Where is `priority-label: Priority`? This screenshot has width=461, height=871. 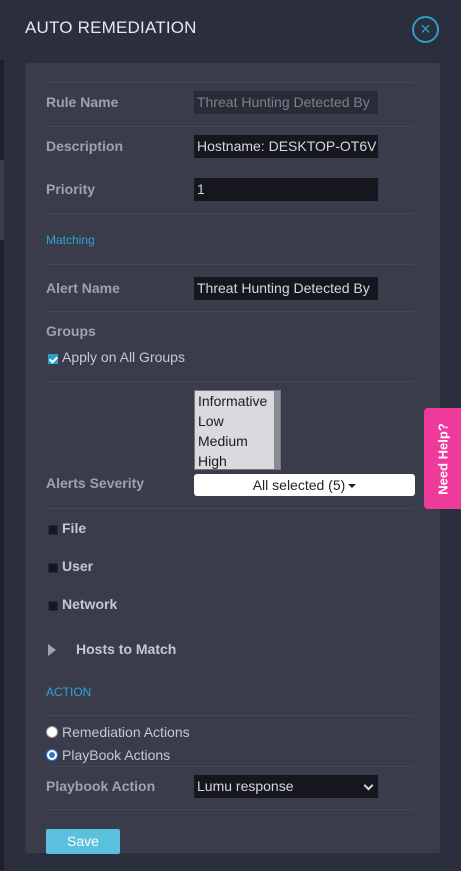
priority-label: Priority is located at coordinates (71, 189).